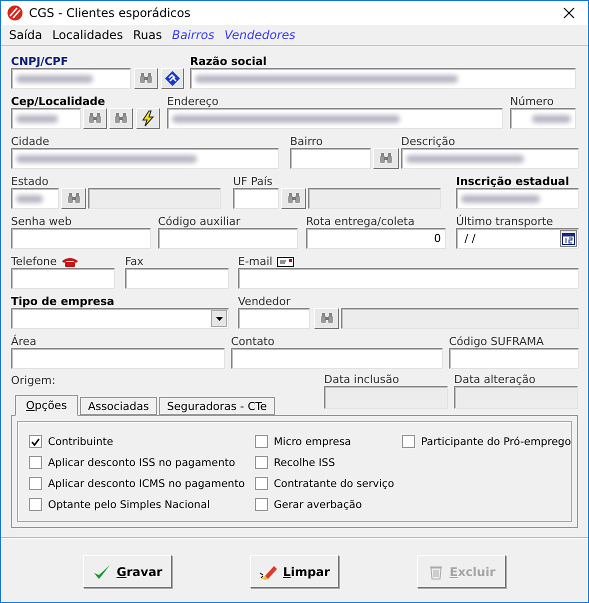 Image resolution: width=589 pixels, height=603 pixels. What do you see at coordinates (505, 221) in the screenshot?
I see `field-label: Último transporte` at bounding box center [505, 221].